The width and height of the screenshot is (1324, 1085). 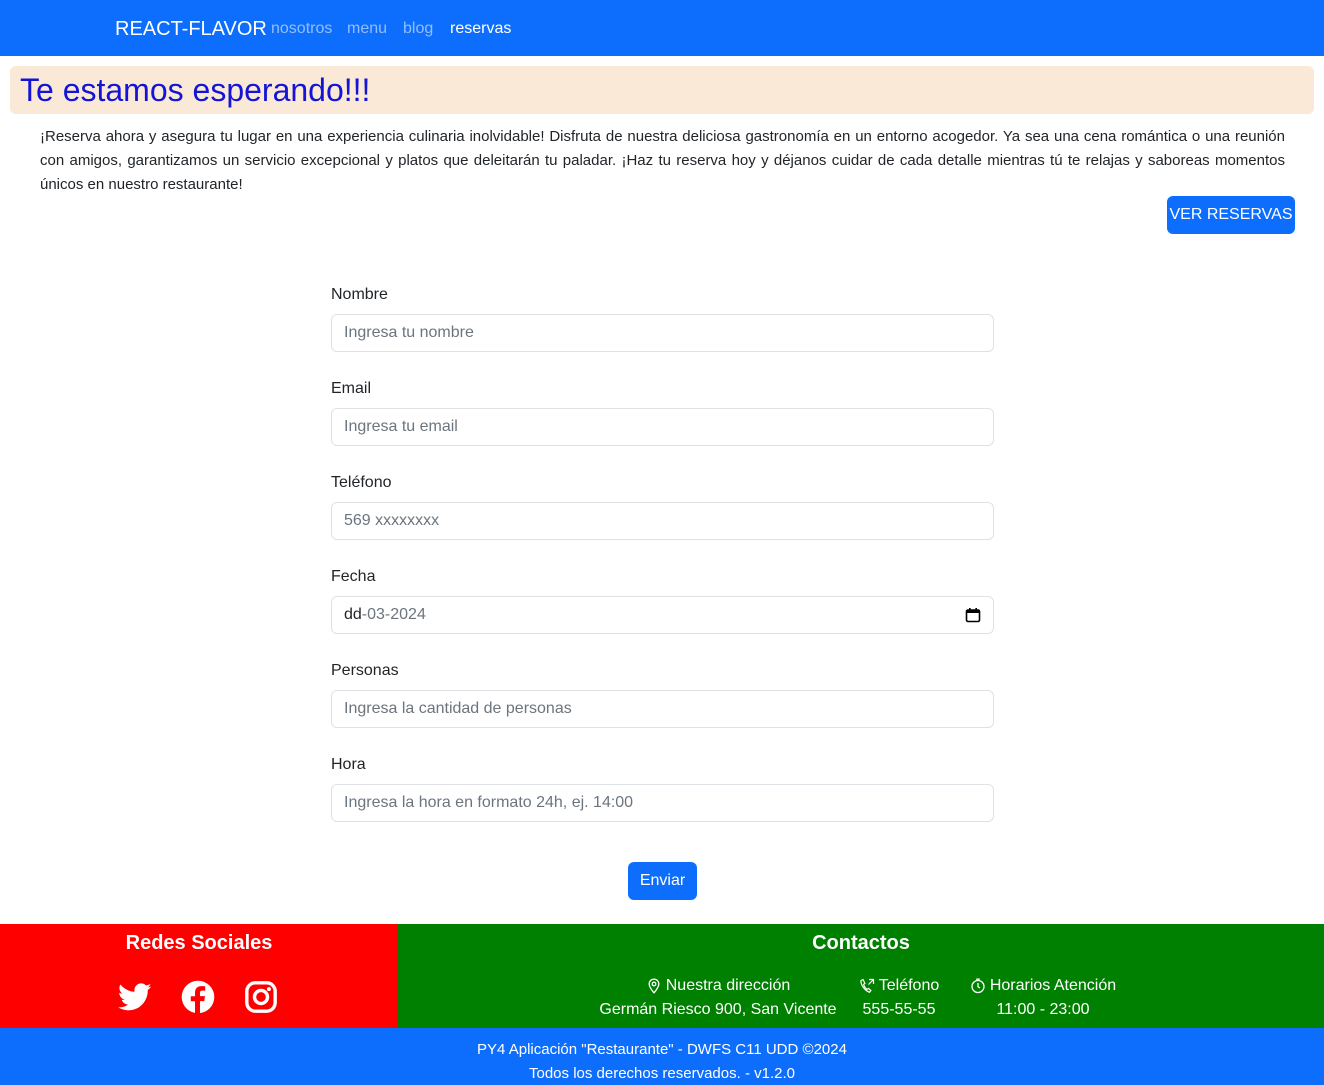 What do you see at coordinates (899, 998) in the screenshot?
I see `phone-contact: Teléfono 555-55-55` at bounding box center [899, 998].